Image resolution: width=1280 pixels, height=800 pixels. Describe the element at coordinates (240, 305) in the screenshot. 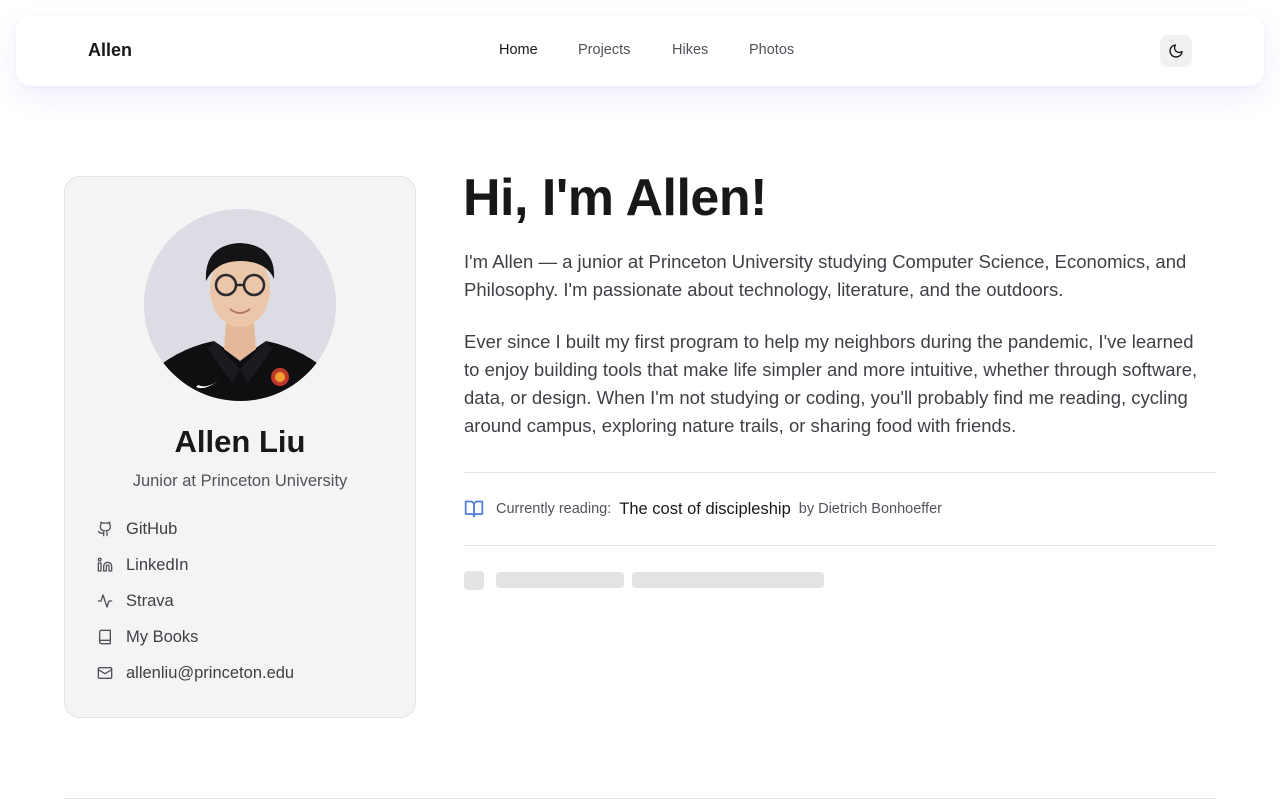

I see `avatar` at that location.